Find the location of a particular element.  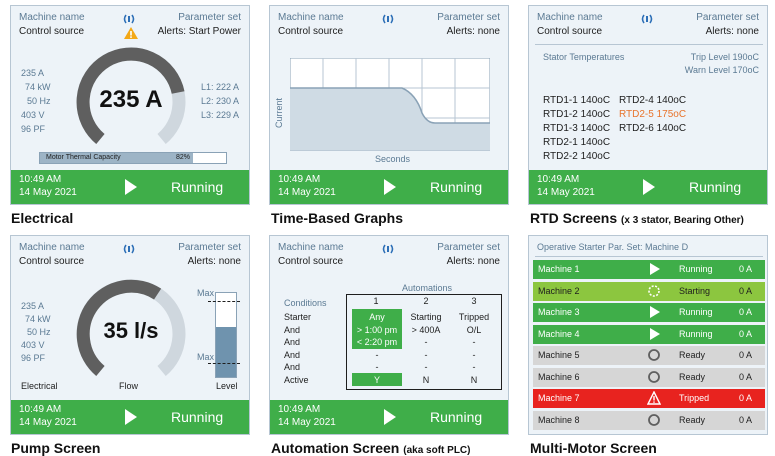

left-readings: 235 A 74 kW 50 Hz 403 V 96 PF is located at coordinates (36, 101).